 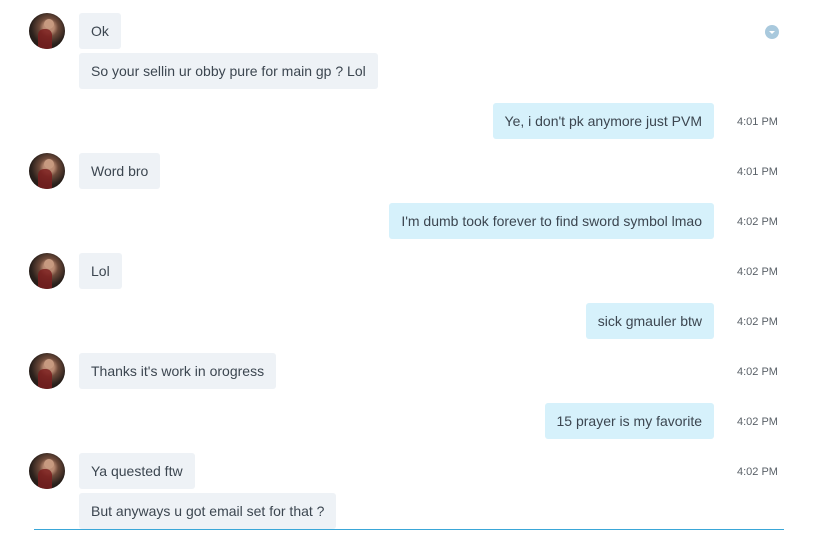 What do you see at coordinates (51, 534) in the screenshot?
I see `compose-toolbar-icon` at bounding box center [51, 534].